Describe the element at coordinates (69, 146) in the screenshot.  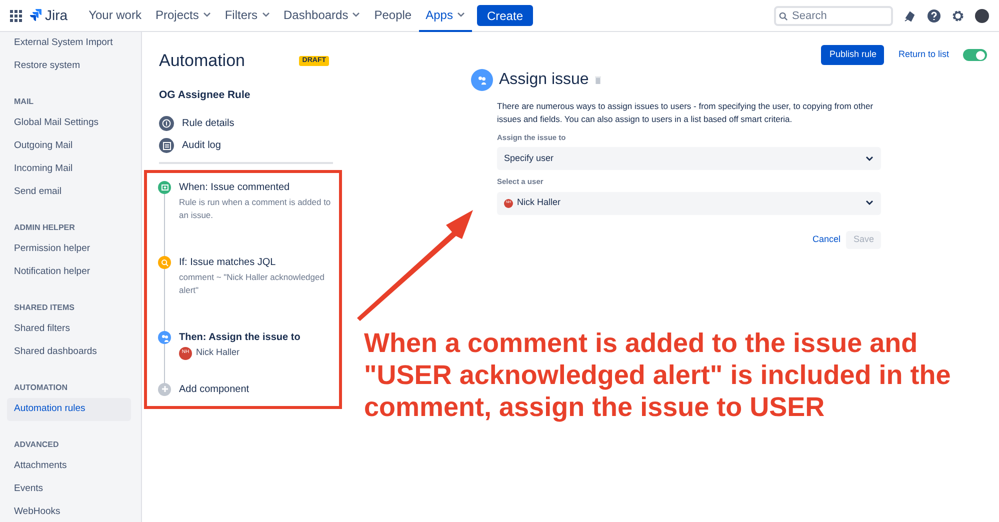
I see `sidebar-item: Outgoing Mail` at that location.